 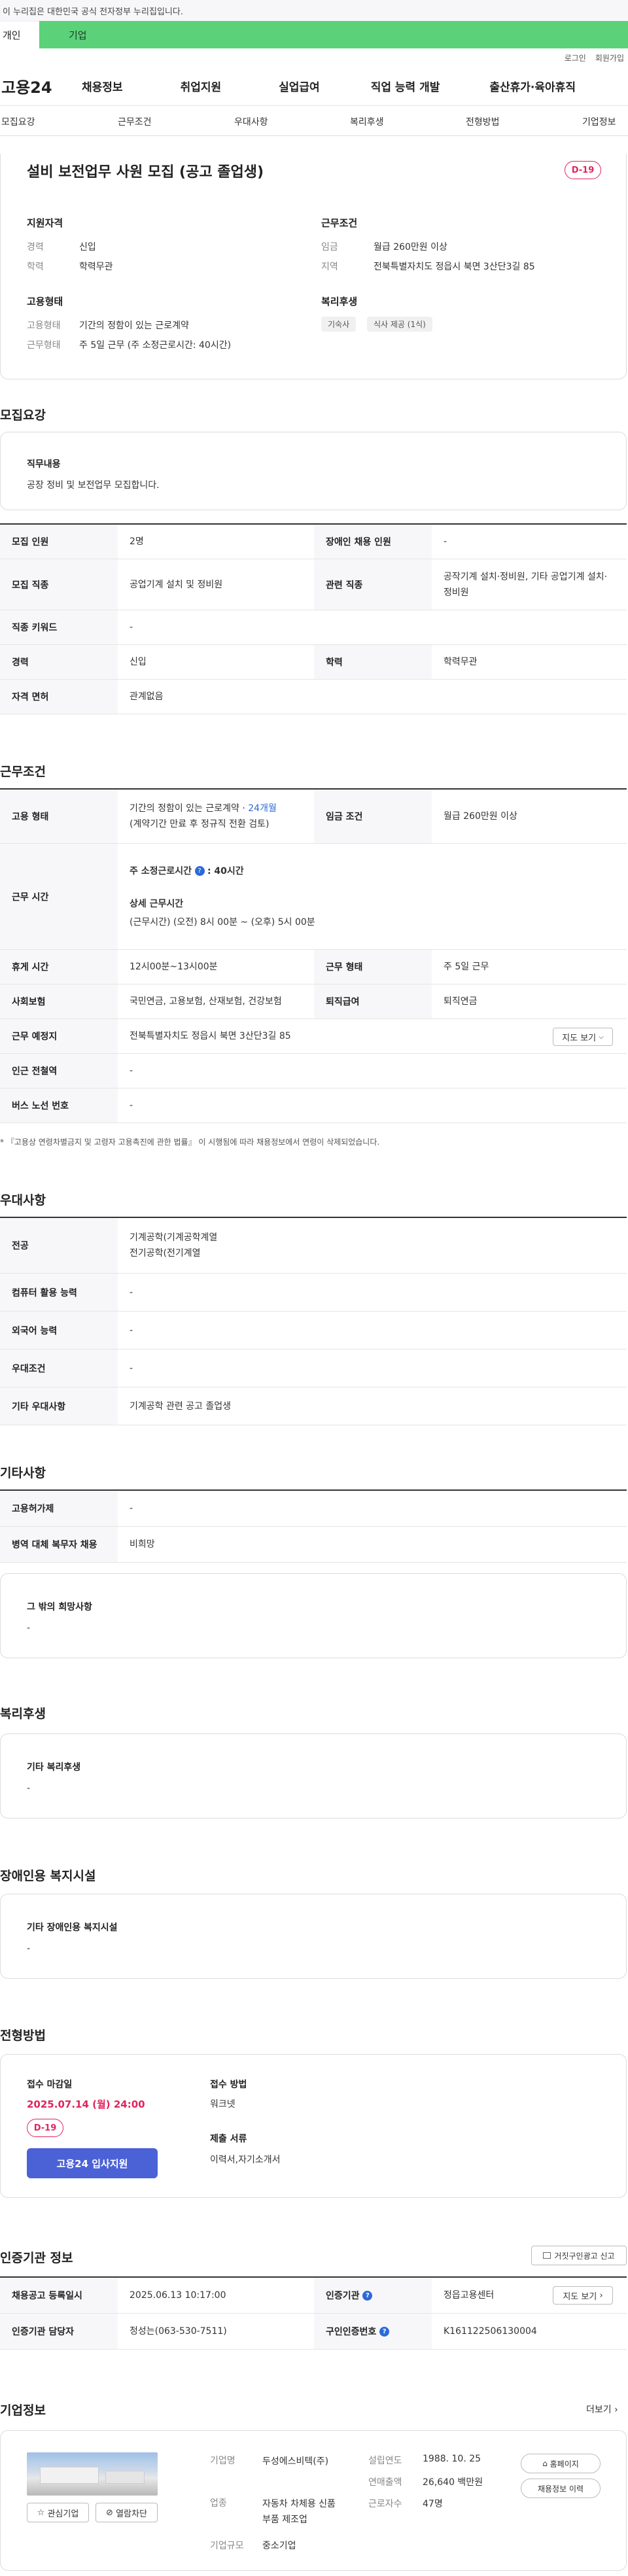 I want to click on like-company-button: ☆ 관심기업, so click(x=58, y=2512).